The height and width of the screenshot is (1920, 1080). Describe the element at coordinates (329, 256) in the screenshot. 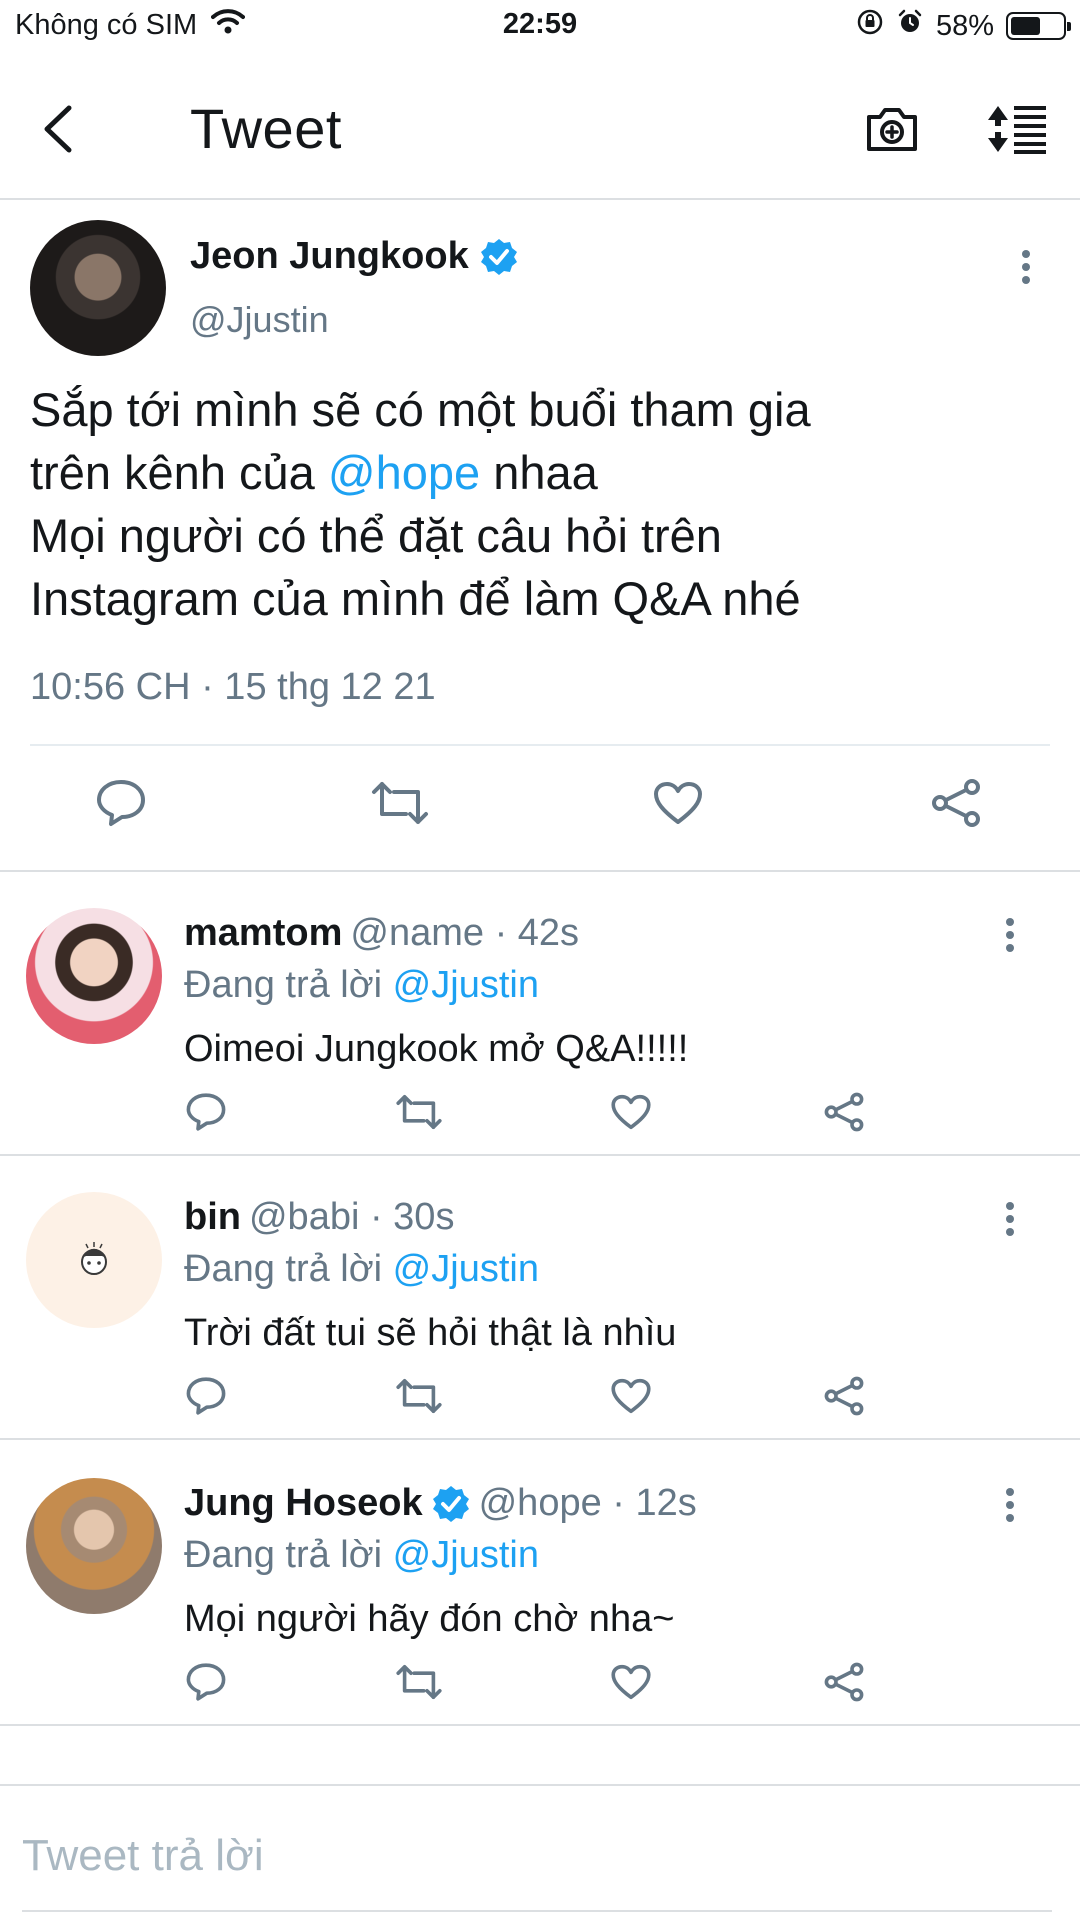

I see `author-name-text: Jeon Jungkook` at that location.